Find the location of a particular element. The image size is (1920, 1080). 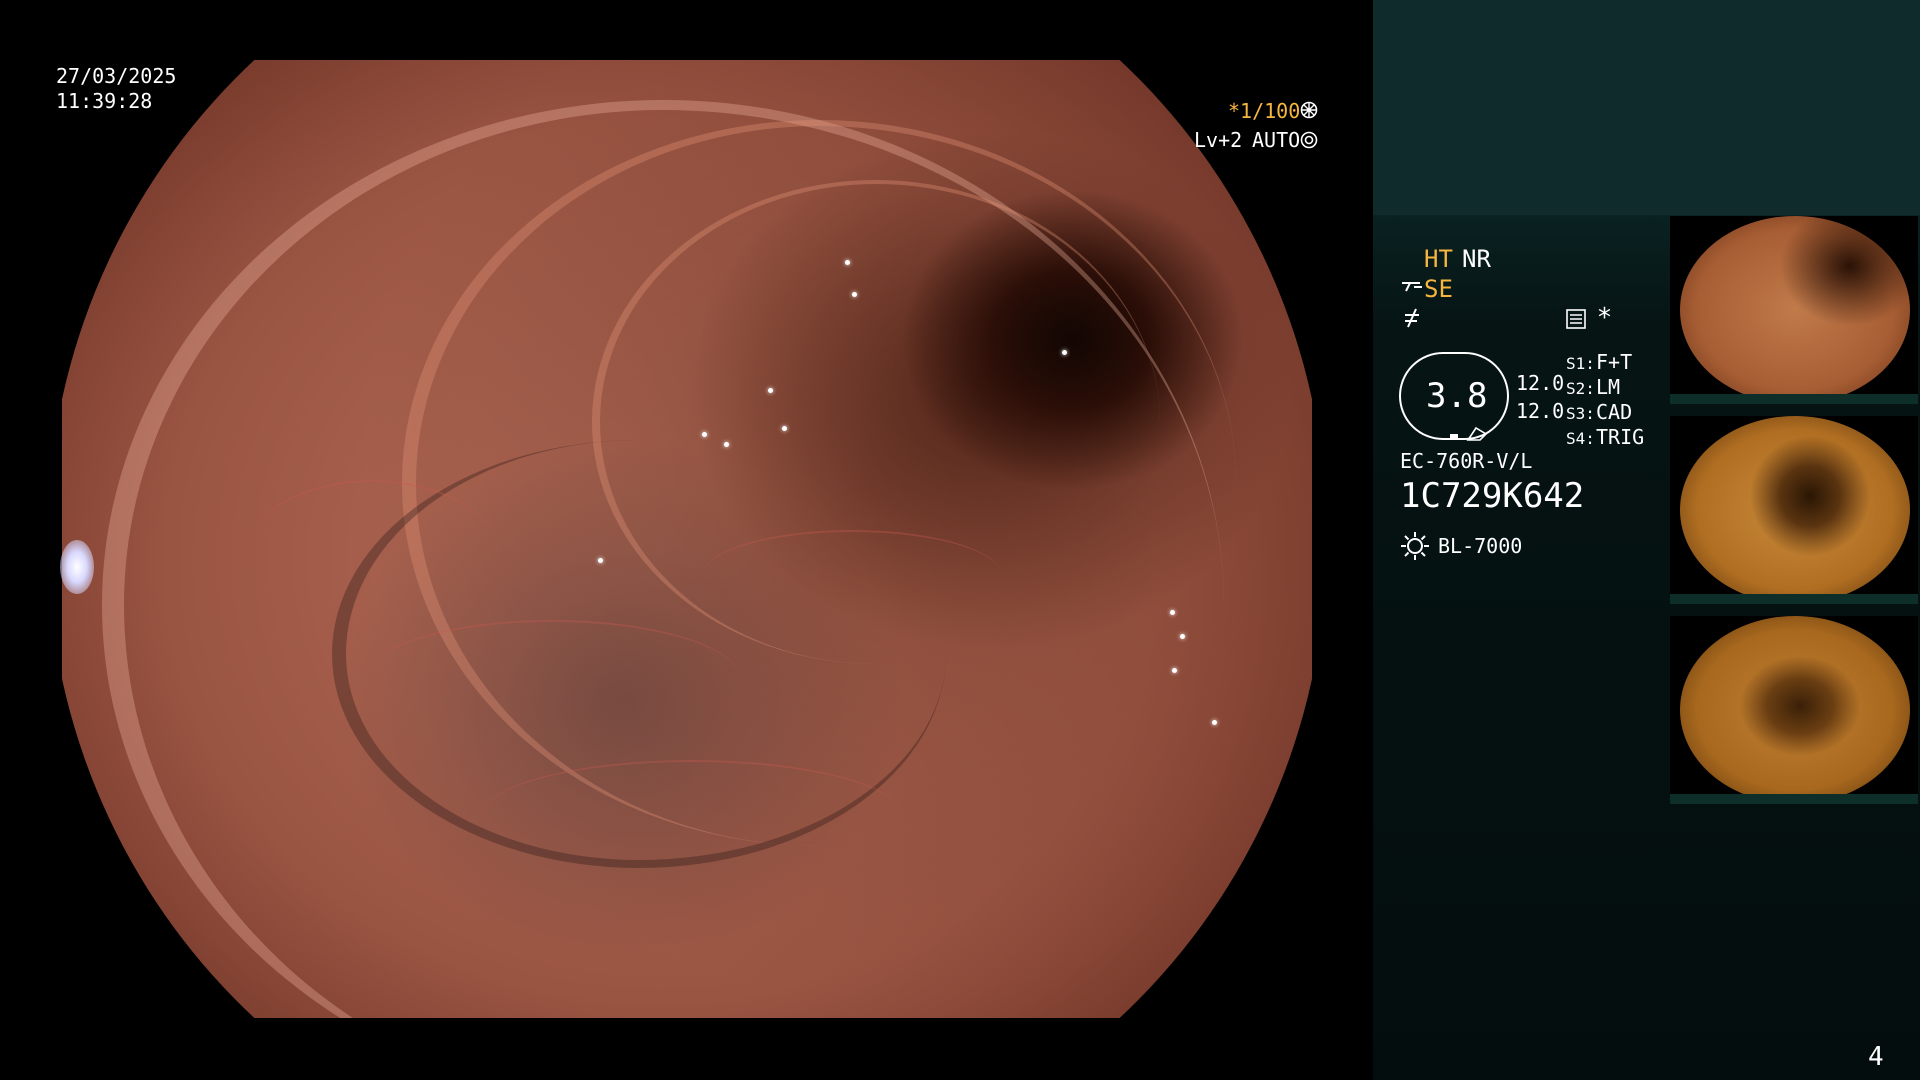

s4-label: S4: is located at coordinates (1580, 438).